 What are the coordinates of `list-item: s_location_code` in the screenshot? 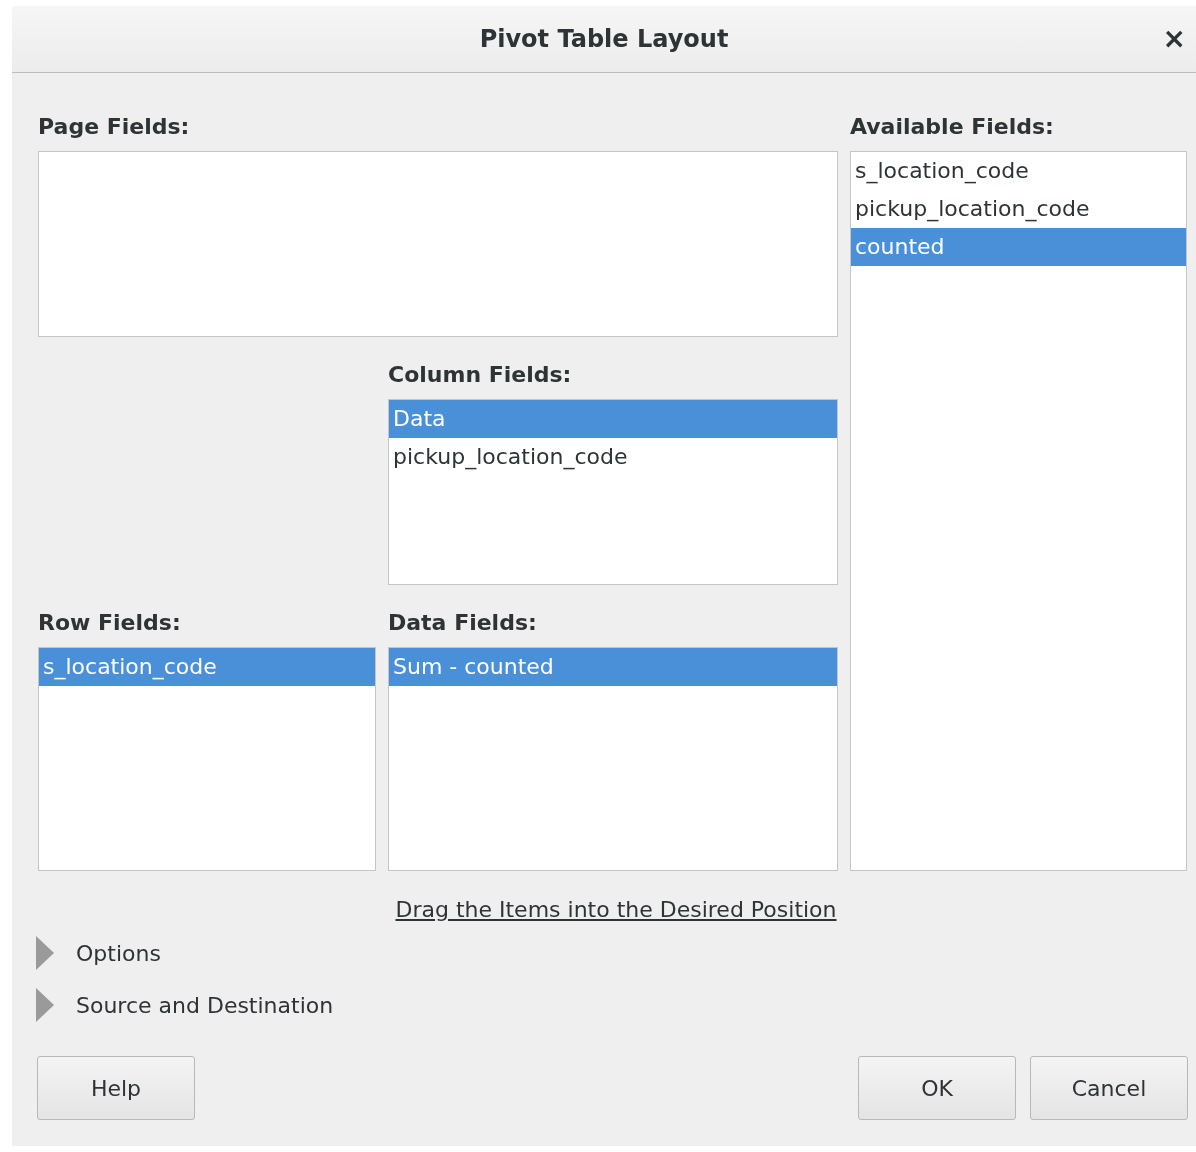 It's located at (1018, 171).